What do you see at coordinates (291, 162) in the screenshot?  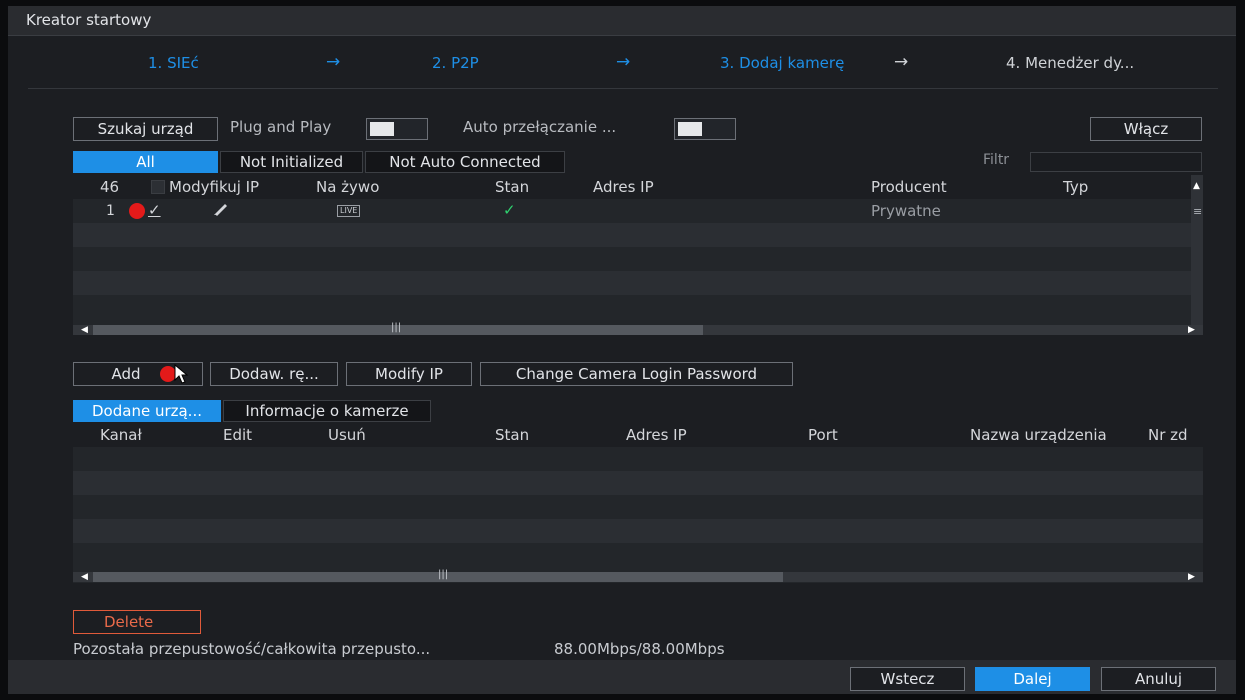 I see `tab-not-initialized: Not Initialized` at bounding box center [291, 162].